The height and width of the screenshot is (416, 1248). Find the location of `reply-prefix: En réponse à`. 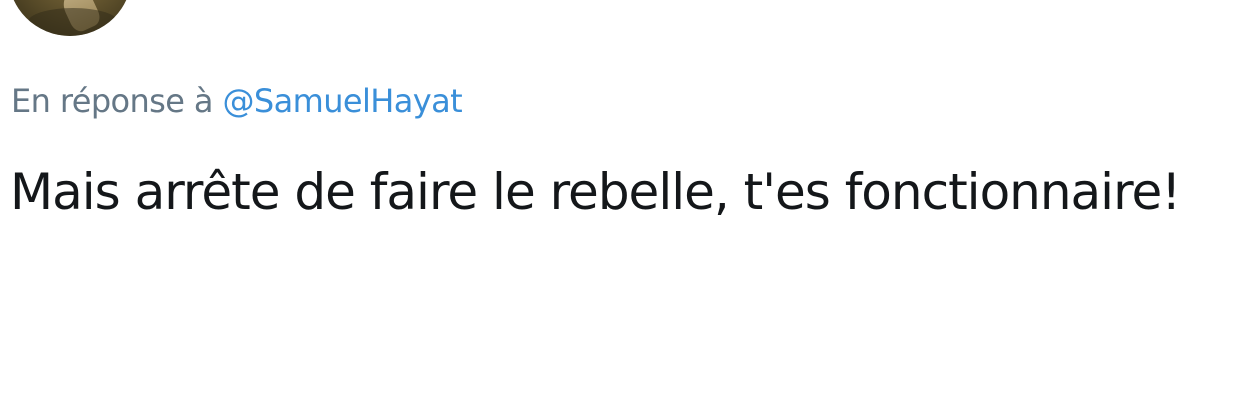

reply-prefix: En réponse à is located at coordinates (112, 101).